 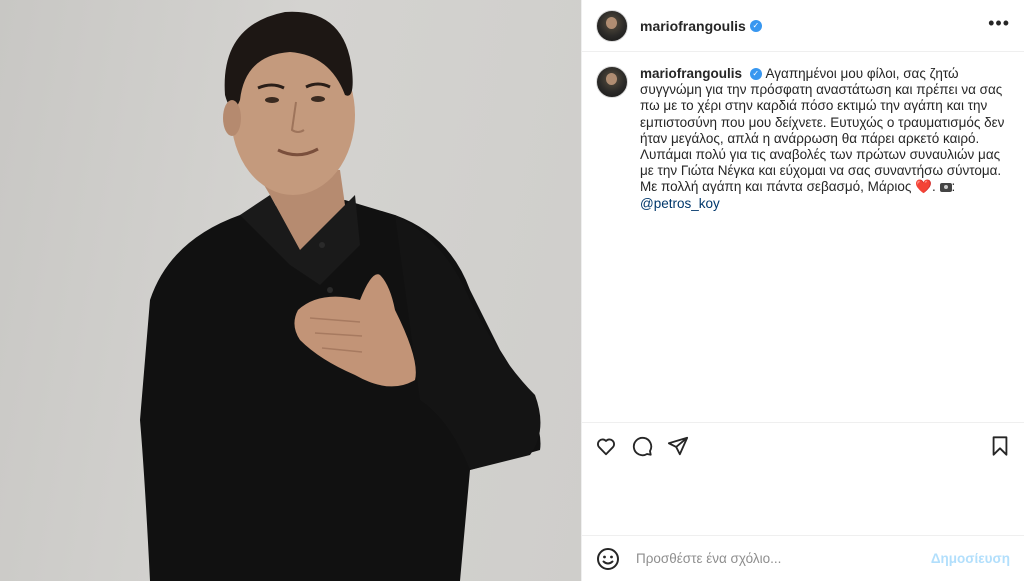 What do you see at coordinates (999, 26) in the screenshot?
I see `more-options-icon: •••` at bounding box center [999, 26].